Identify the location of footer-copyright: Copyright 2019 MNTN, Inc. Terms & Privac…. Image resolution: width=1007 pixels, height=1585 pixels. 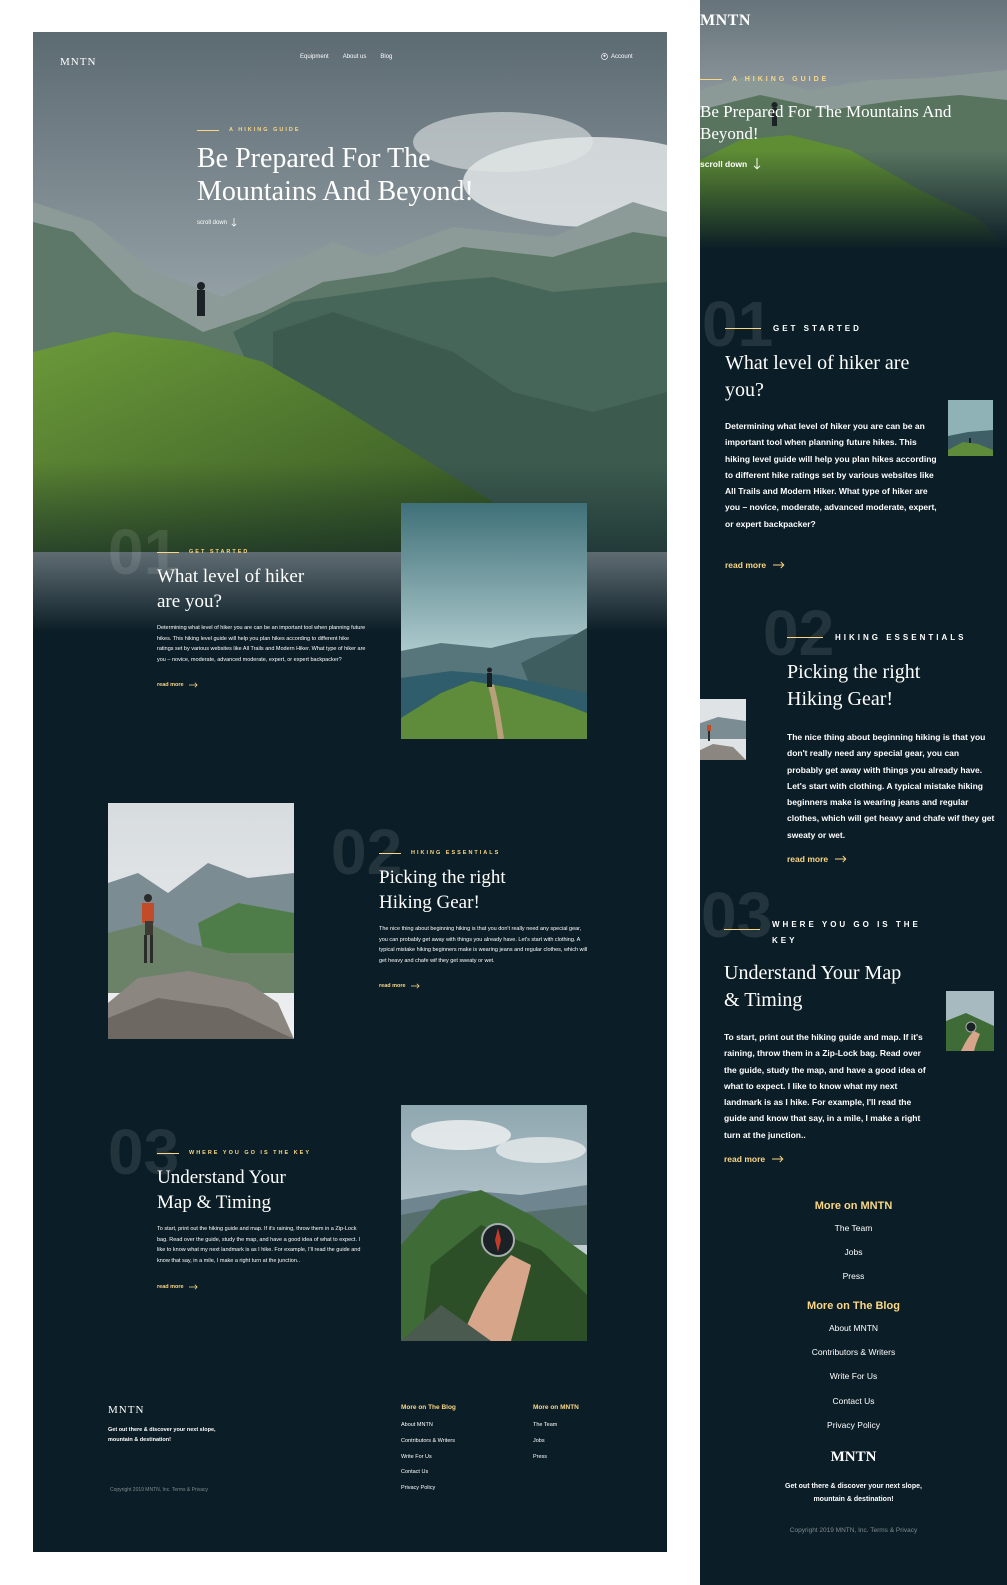
(159, 1490).